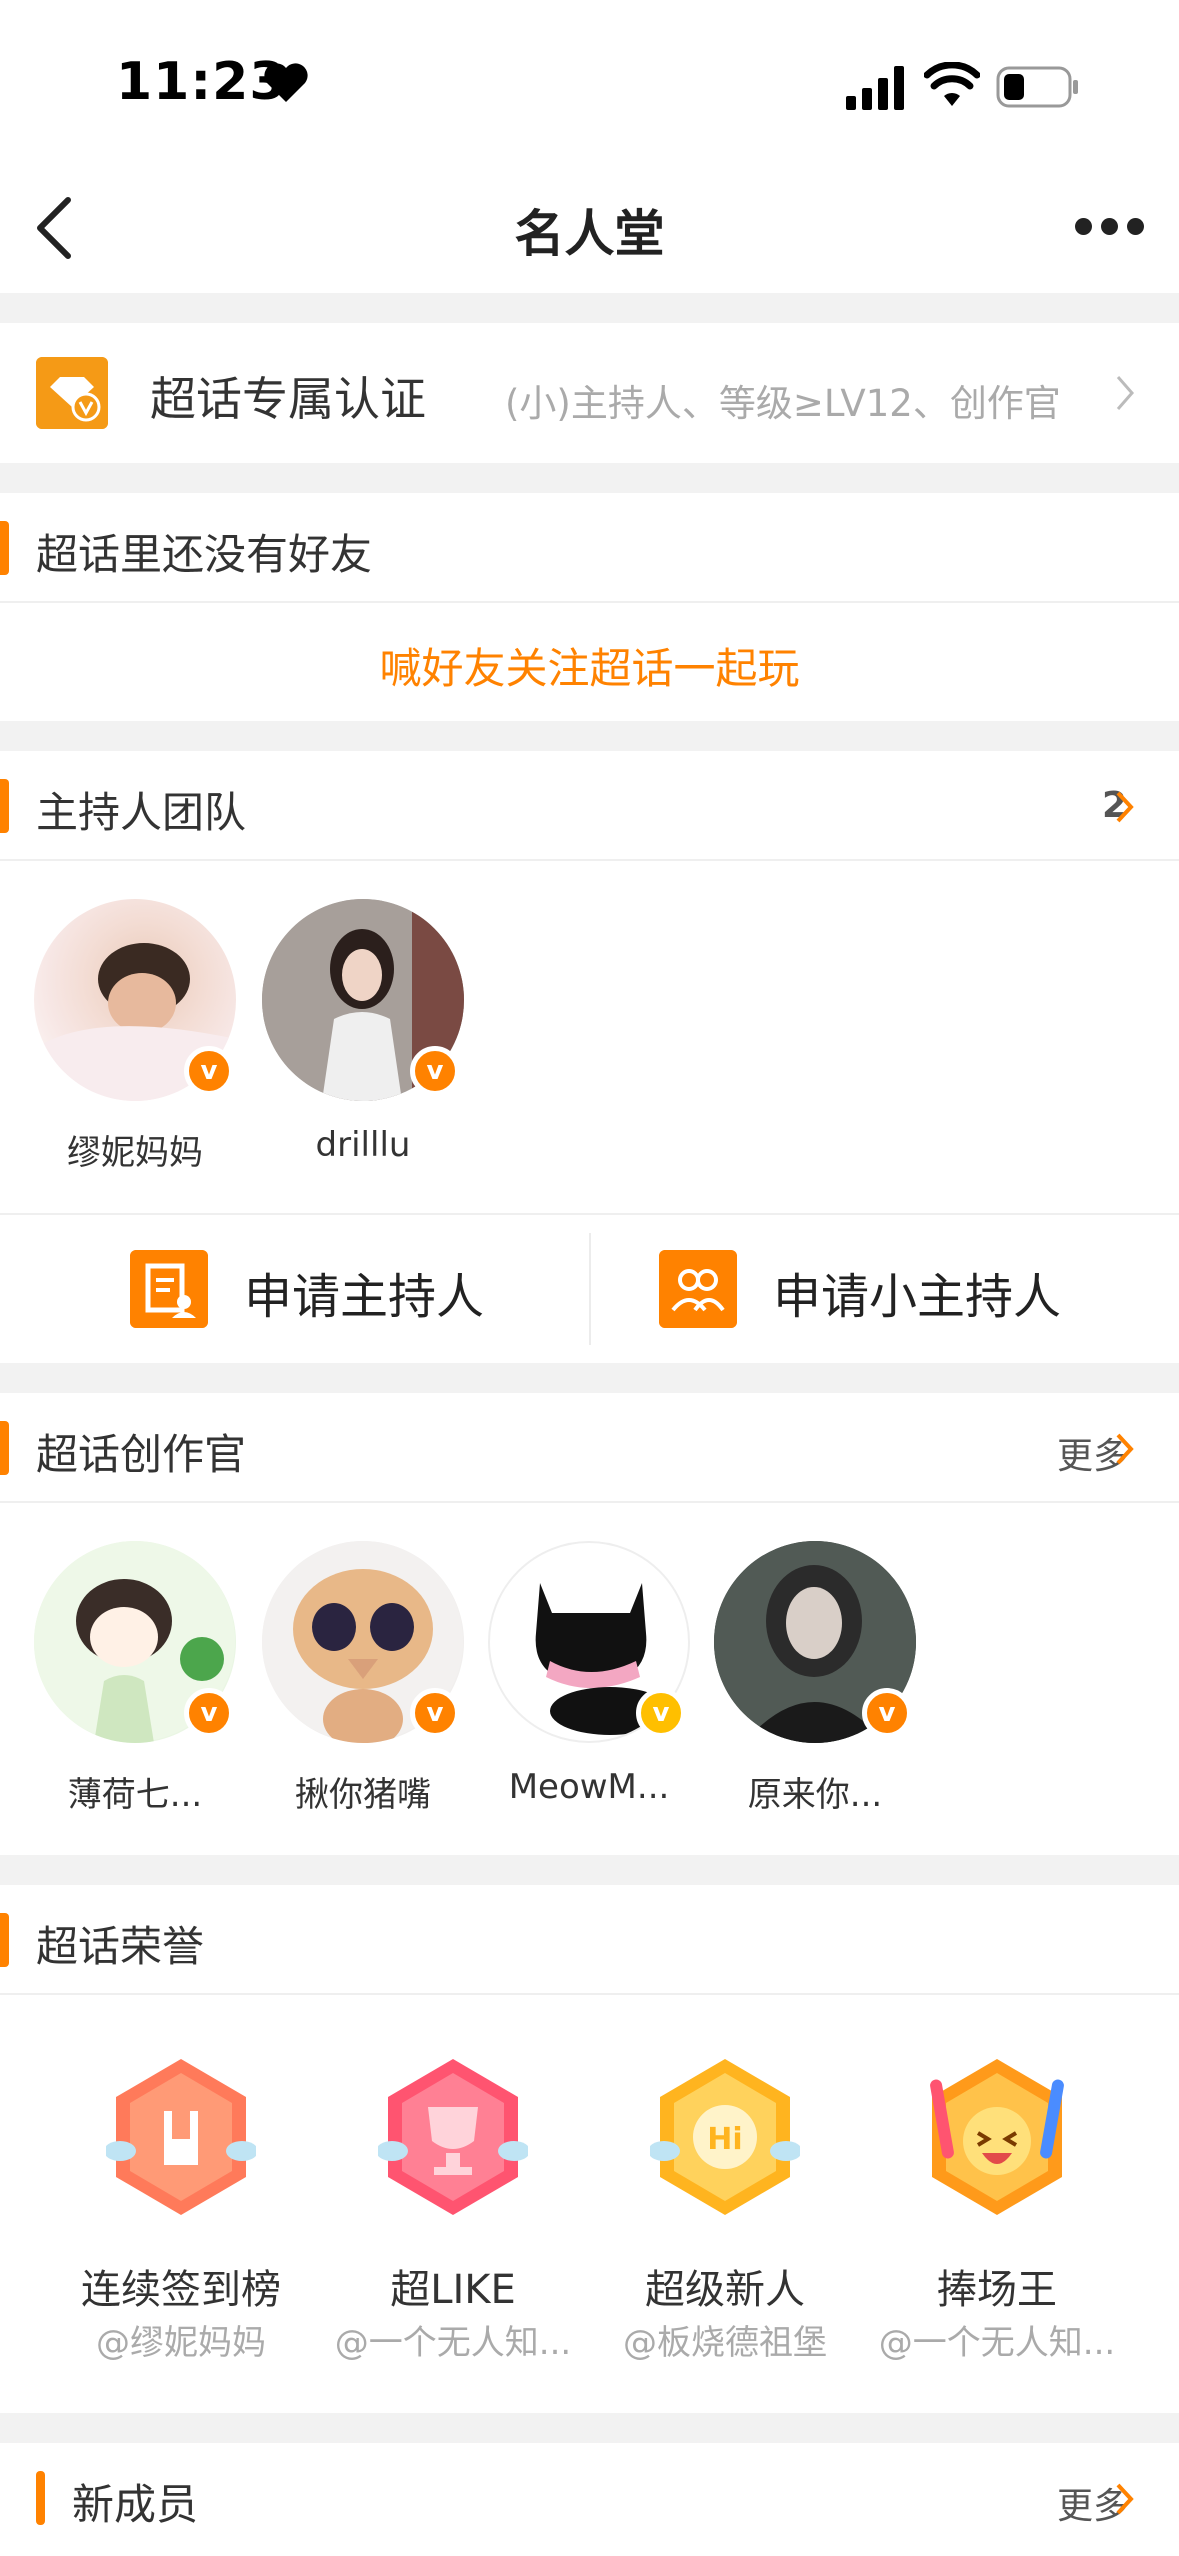 This screenshot has width=1179, height=2556. What do you see at coordinates (453, 2290) in the screenshot?
I see `honor-title: 超LIKE` at bounding box center [453, 2290].